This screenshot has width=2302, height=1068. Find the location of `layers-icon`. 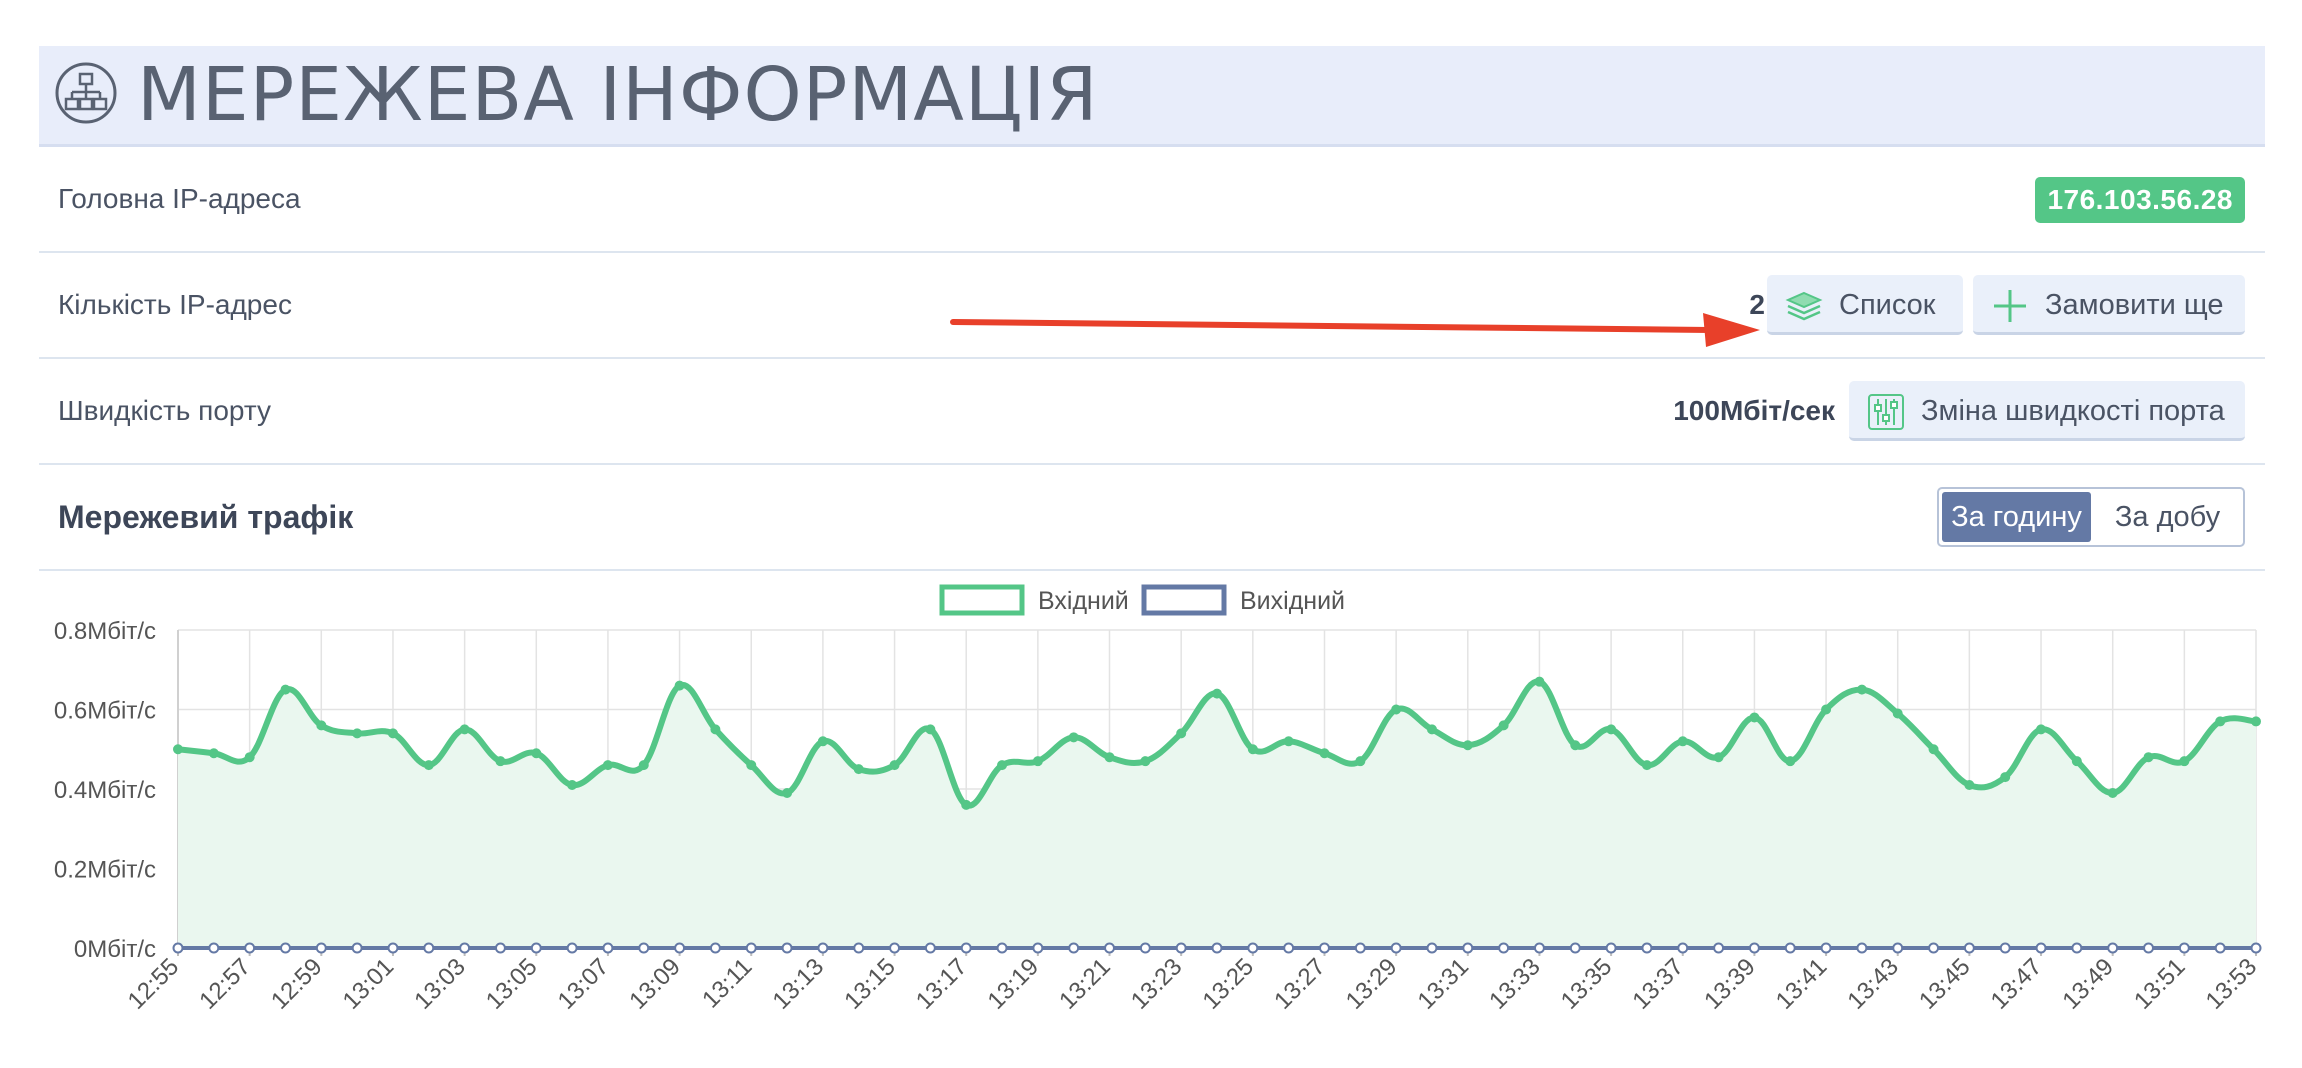

layers-icon is located at coordinates (1804, 306).